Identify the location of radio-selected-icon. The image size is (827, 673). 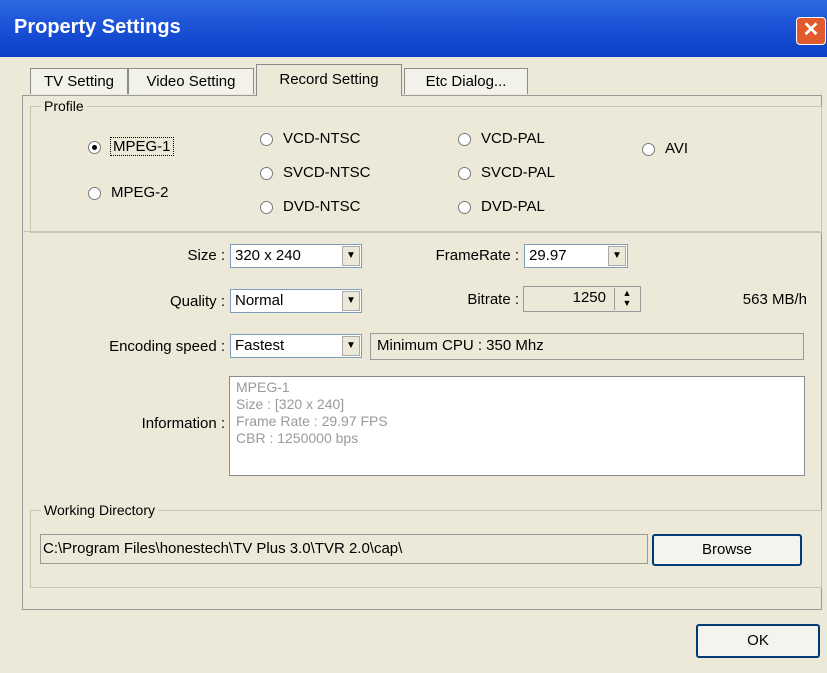
(94, 147).